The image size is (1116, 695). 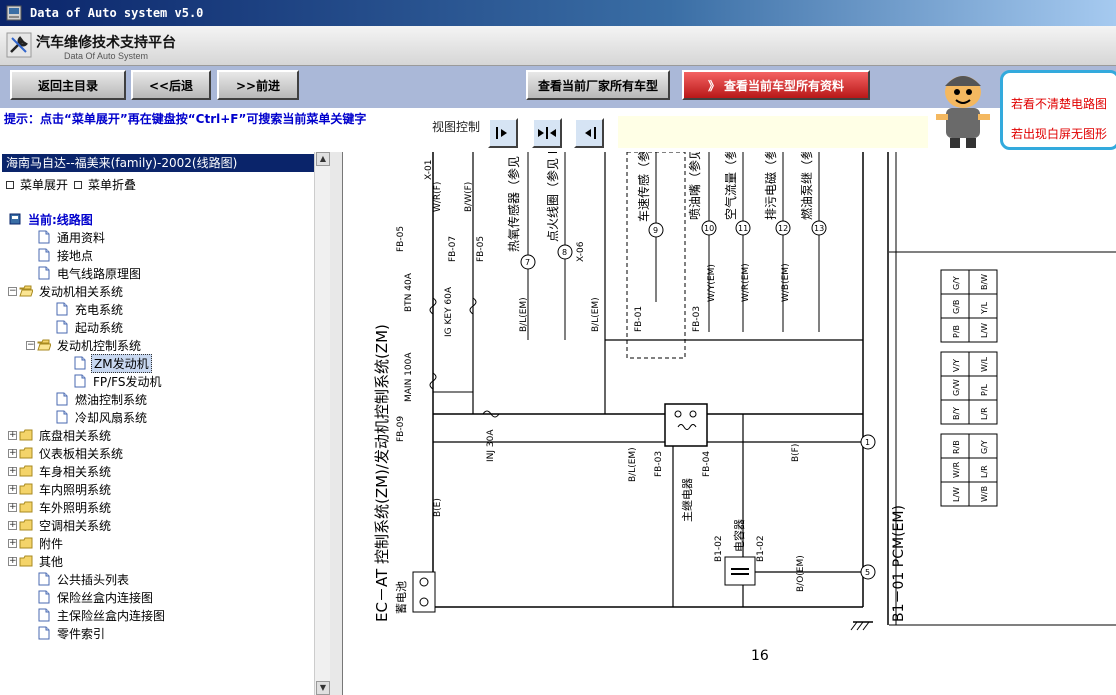 I want to click on tree-node: 公共插头列表, so click(x=159, y=579).